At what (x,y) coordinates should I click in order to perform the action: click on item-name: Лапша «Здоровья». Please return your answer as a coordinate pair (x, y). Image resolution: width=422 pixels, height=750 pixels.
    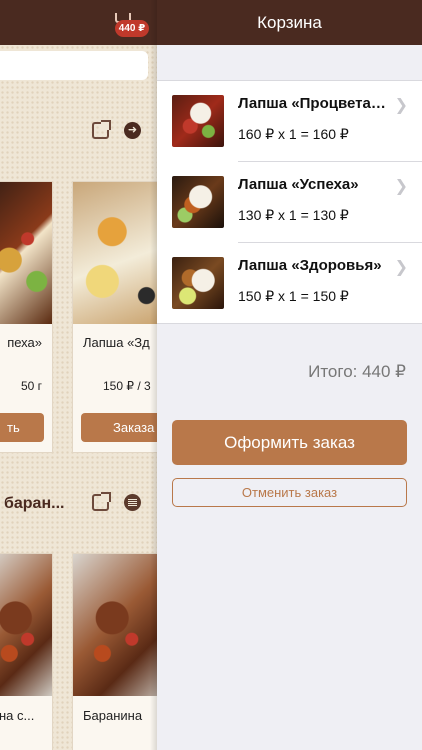
    Looking at the image, I should click on (310, 265).